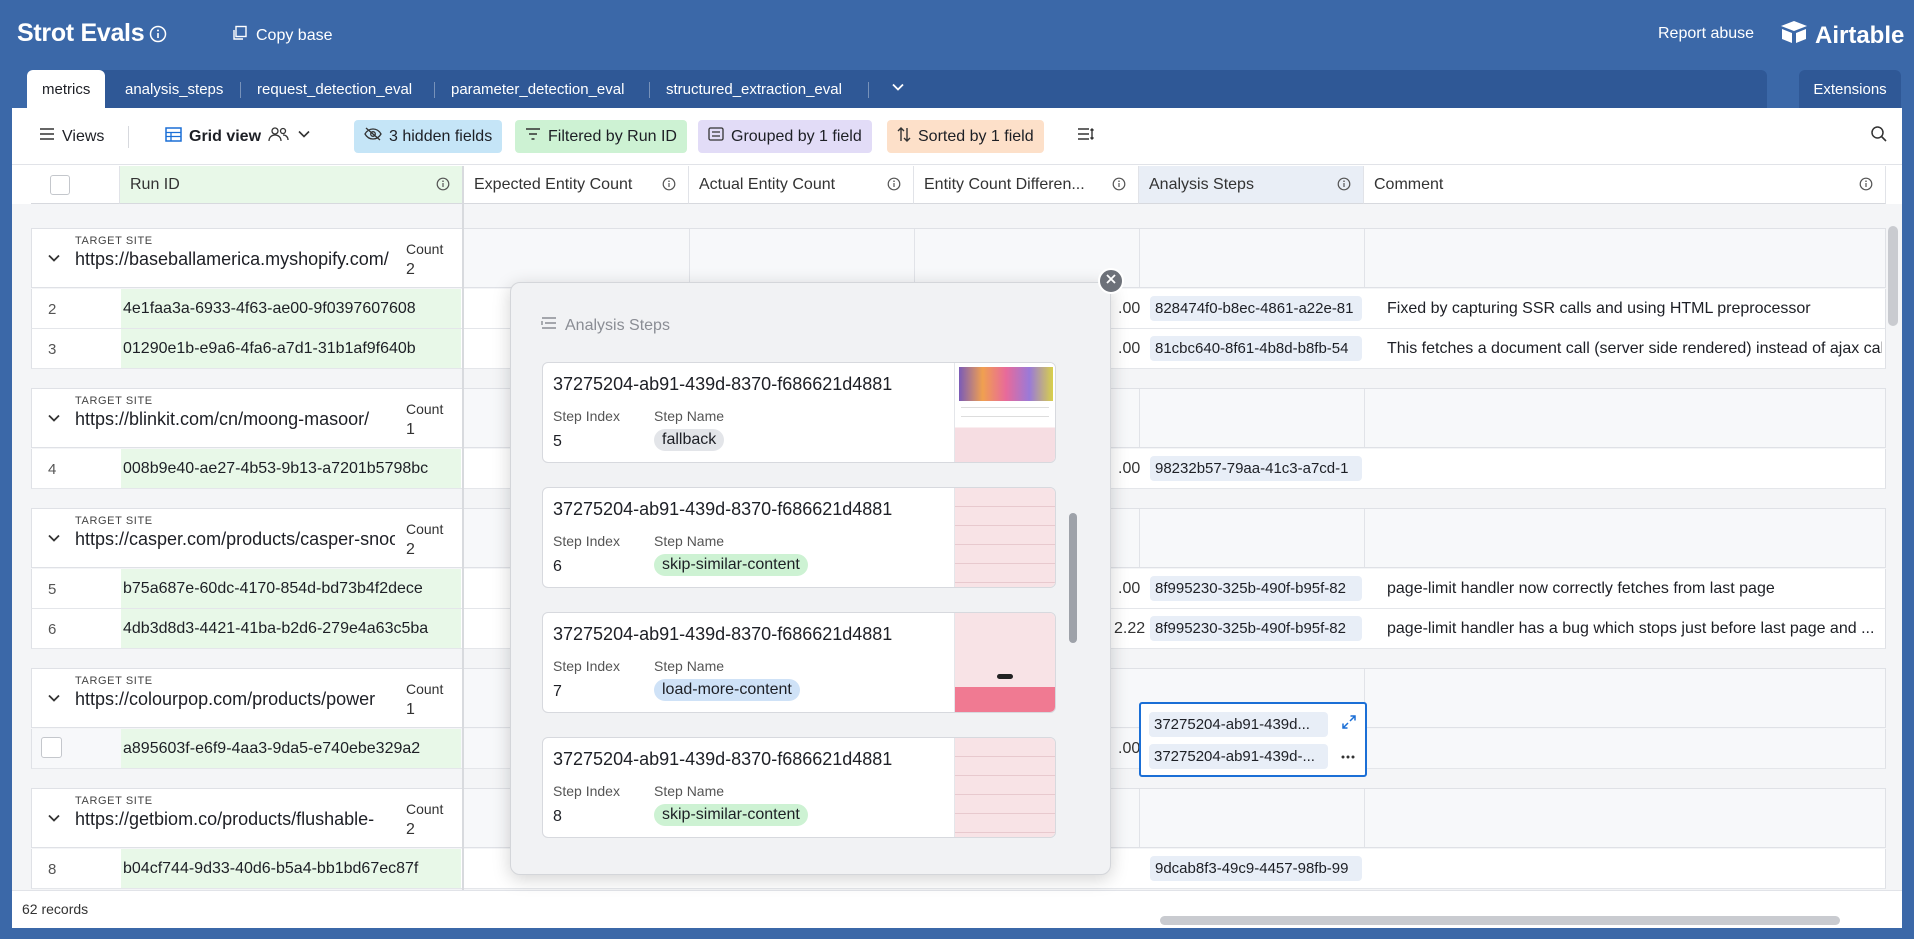 The image size is (1914, 939). I want to click on step-name-label: Step Name, so click(689, 541).